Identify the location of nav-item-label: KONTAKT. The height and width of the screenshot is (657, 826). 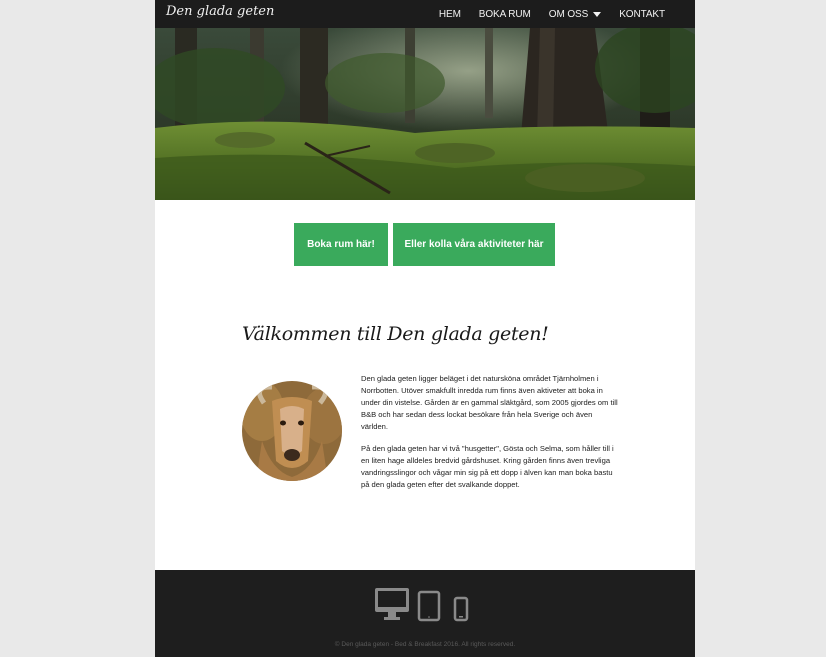
(642, 14).